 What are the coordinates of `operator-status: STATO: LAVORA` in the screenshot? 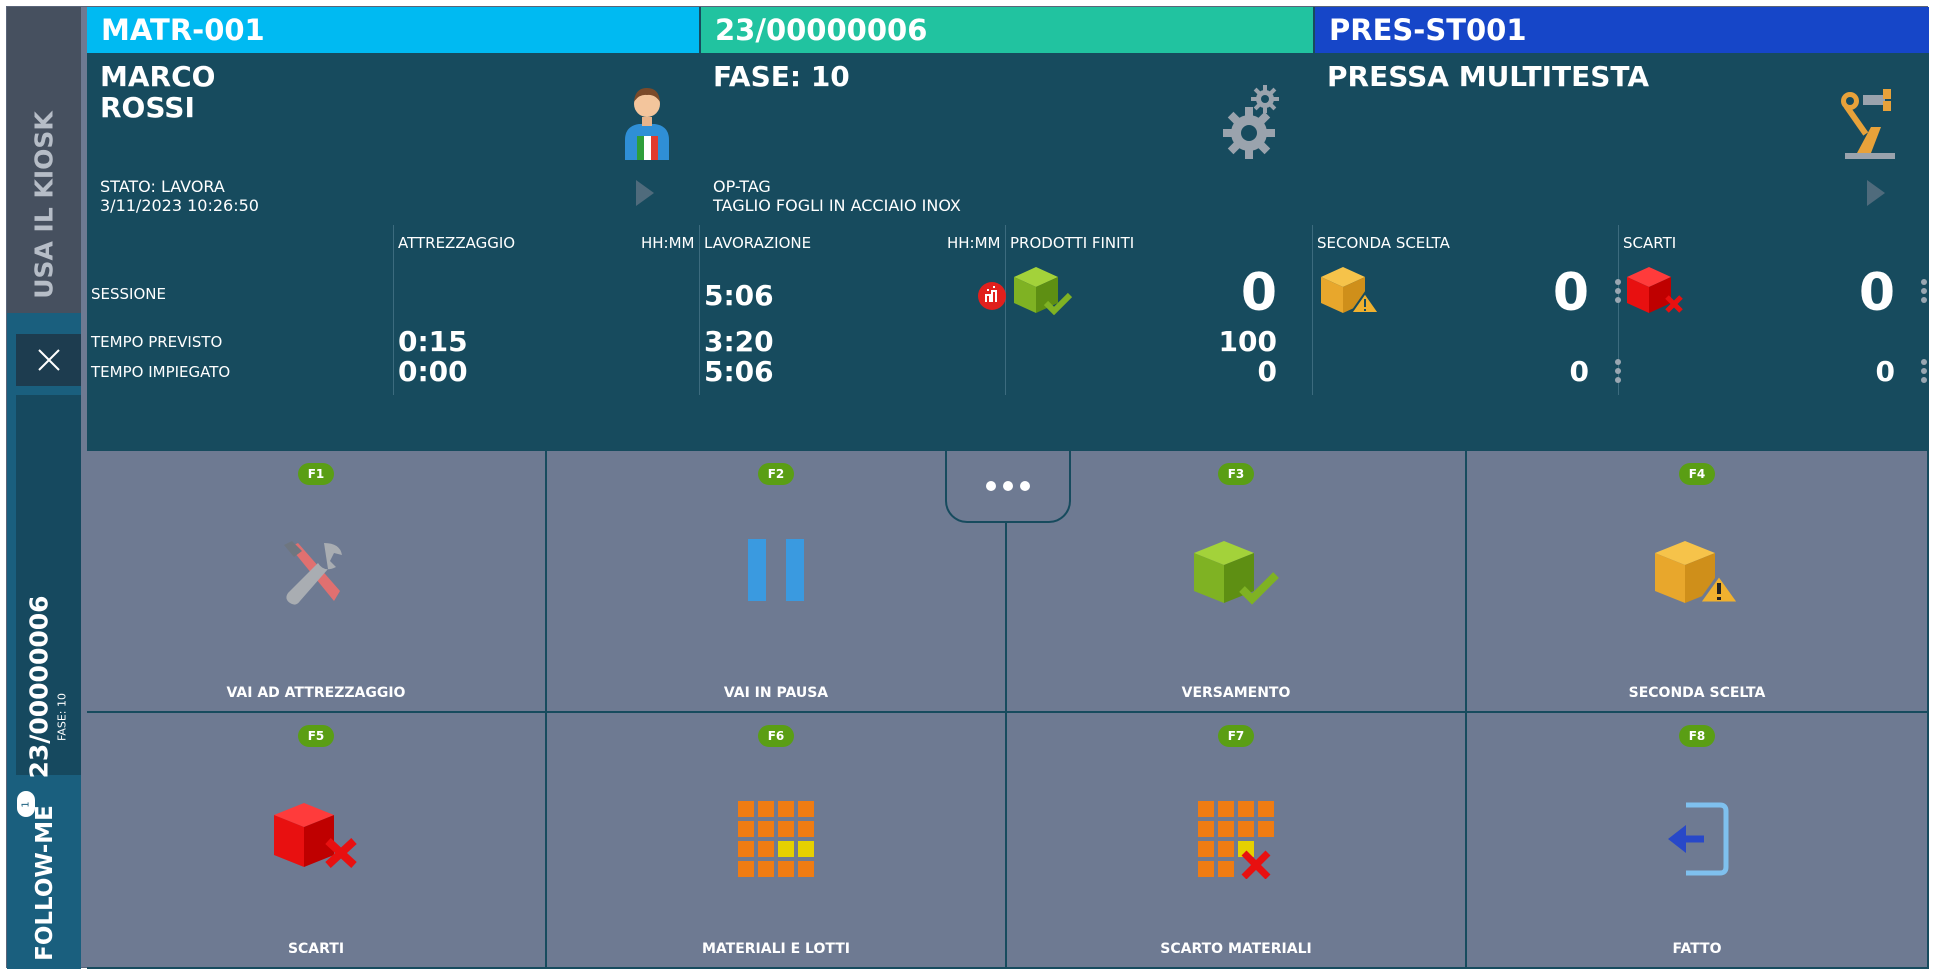 It's located at (162, 186).